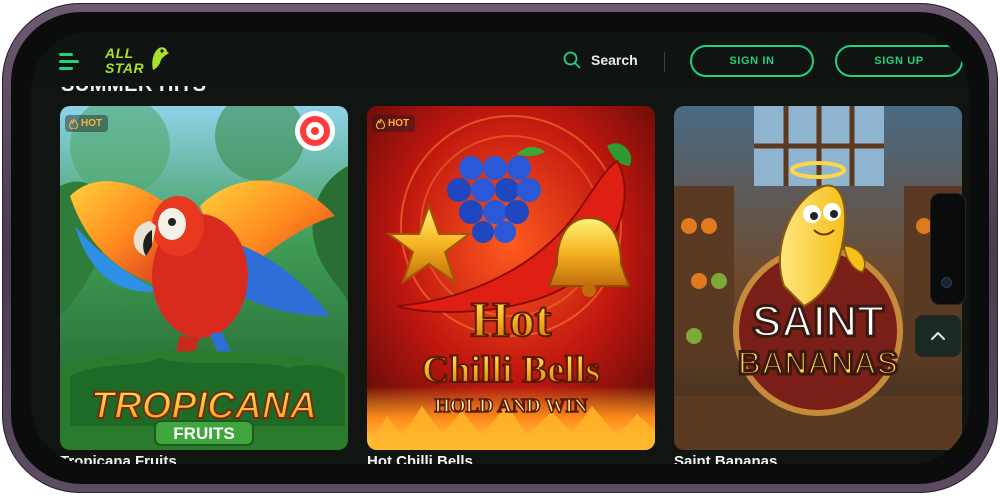 Image resolution: width=1000 pixels, height=496 pixels. I want to click on top-navigation-bar: ALL STAR Search SIGN IN SIGN UP, so click(500, 64).